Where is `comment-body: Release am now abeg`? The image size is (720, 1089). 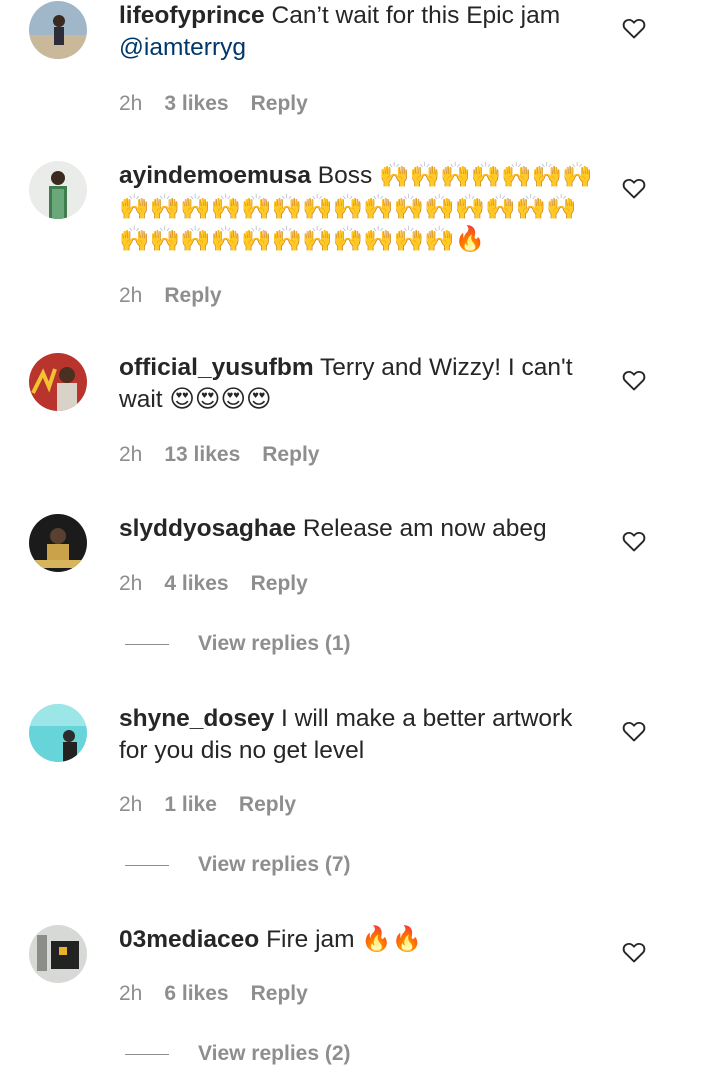 comment-body: Release am now abeg is located at coordinates (421, 528).